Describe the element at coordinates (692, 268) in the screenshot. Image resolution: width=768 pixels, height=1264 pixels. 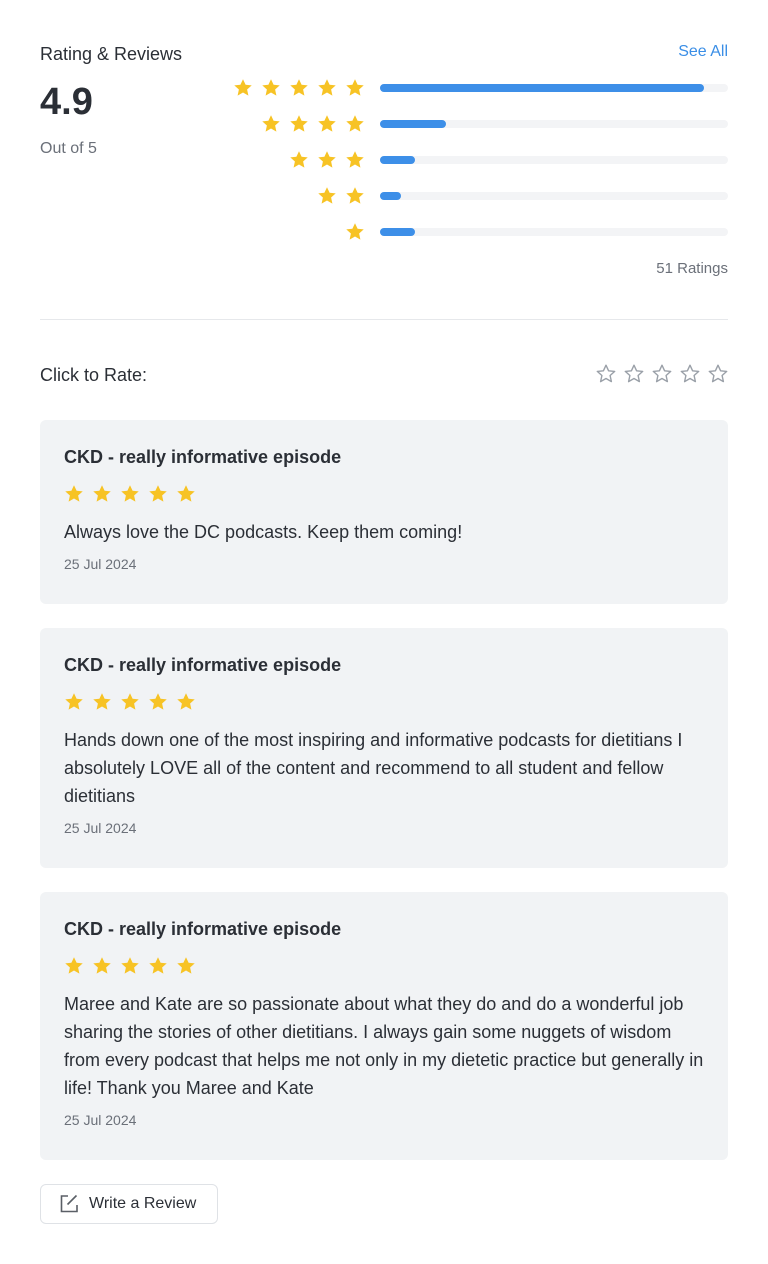
I see `ratings-count: 51 Ratings` at that location.